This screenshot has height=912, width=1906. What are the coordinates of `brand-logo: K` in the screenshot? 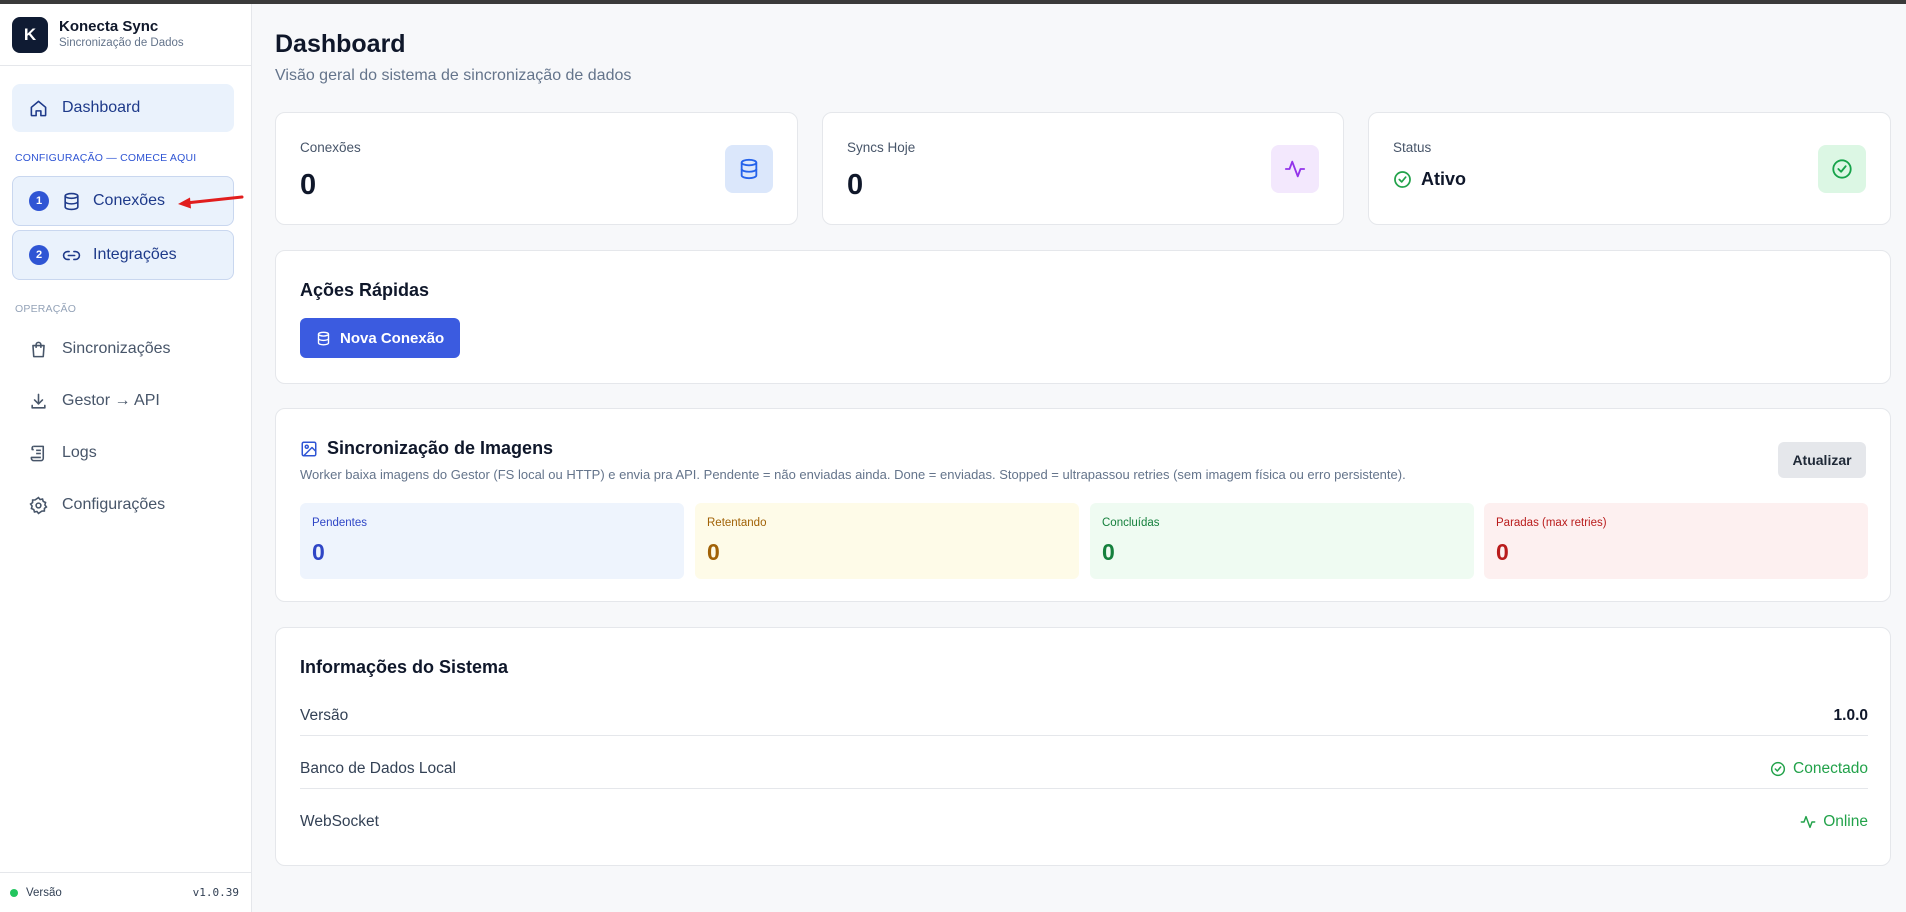 It's located at (30, 34).